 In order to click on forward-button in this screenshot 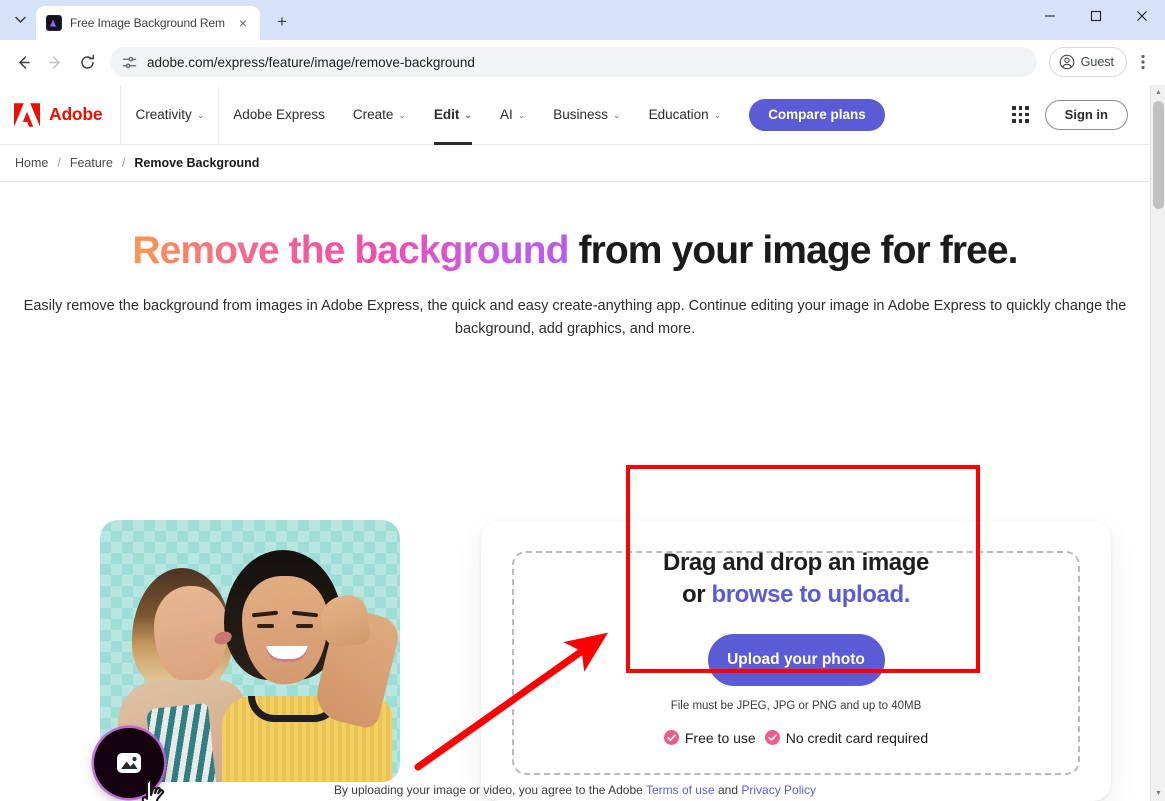, I will do `click(55, 62)`.